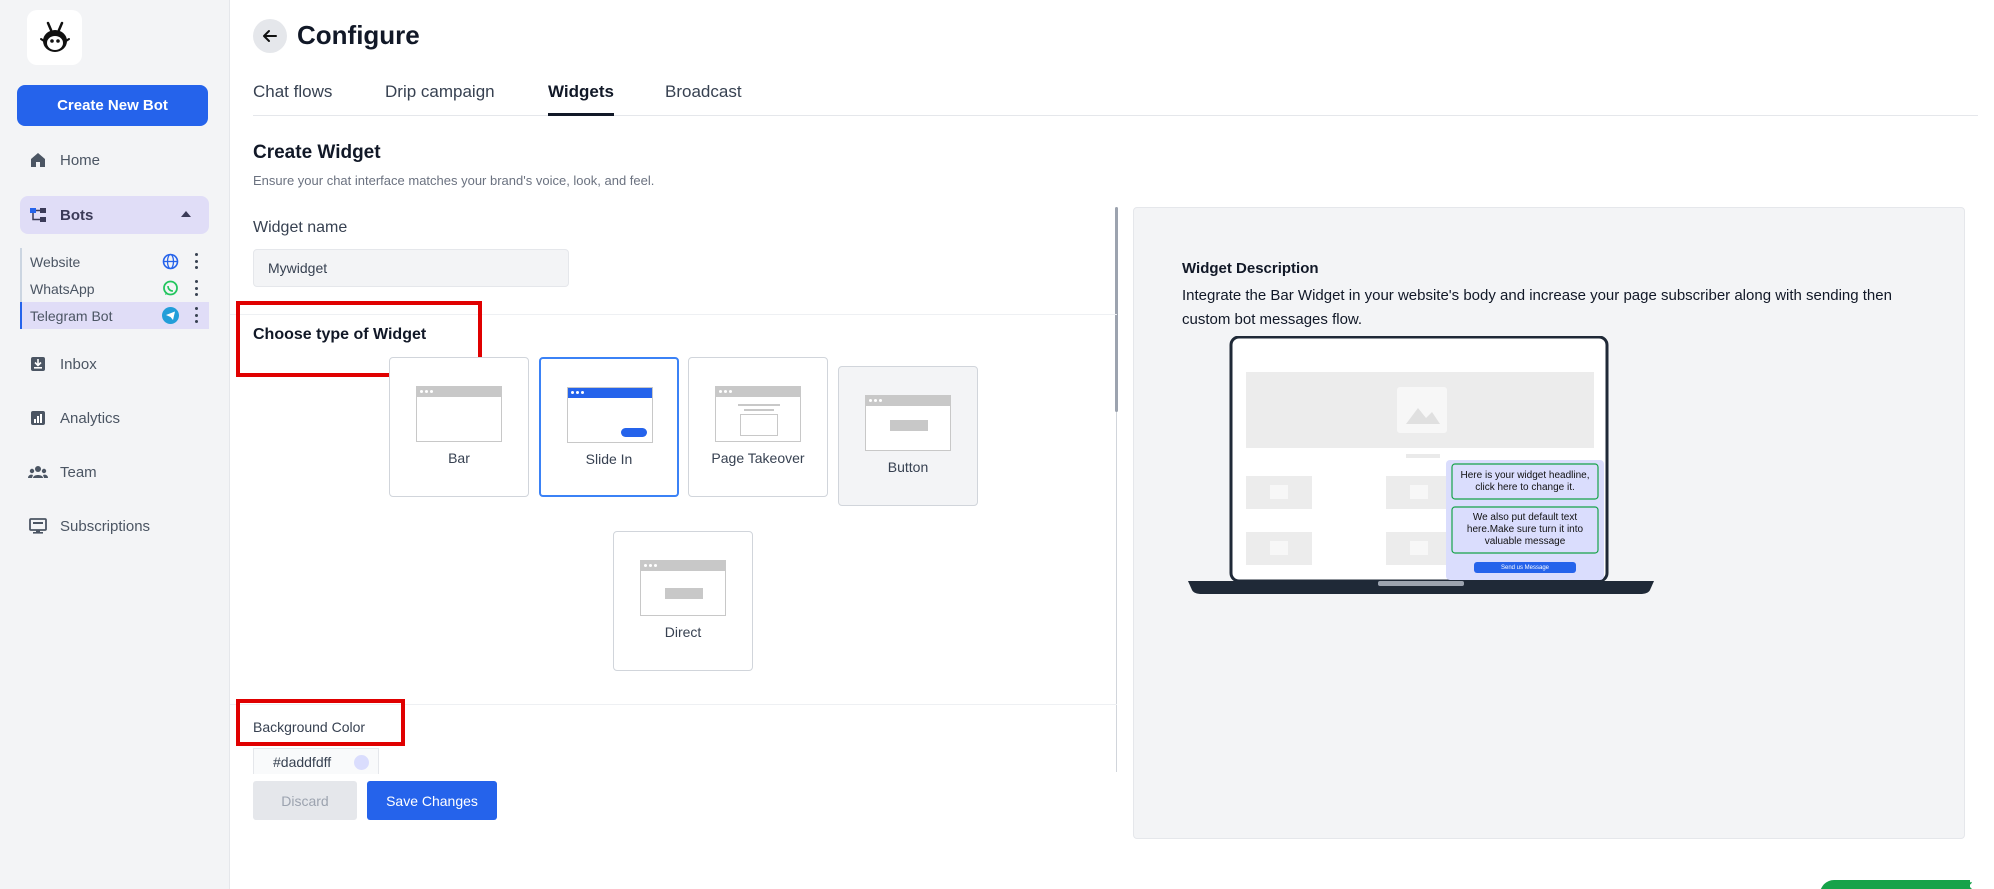  I want to click on sidebar-item-team: Team, so click(62, 472).